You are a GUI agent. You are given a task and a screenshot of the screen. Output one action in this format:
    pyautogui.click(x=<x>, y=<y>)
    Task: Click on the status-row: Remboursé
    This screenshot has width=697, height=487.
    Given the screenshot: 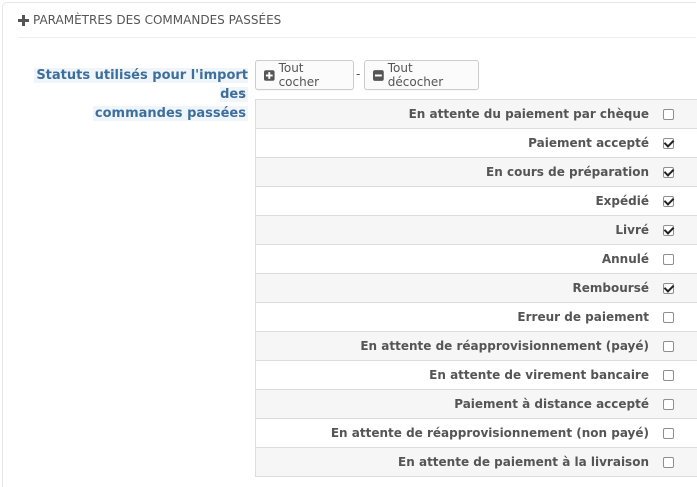 What is the action you would take?
    pyautogui.click(x=476, y=288)
    